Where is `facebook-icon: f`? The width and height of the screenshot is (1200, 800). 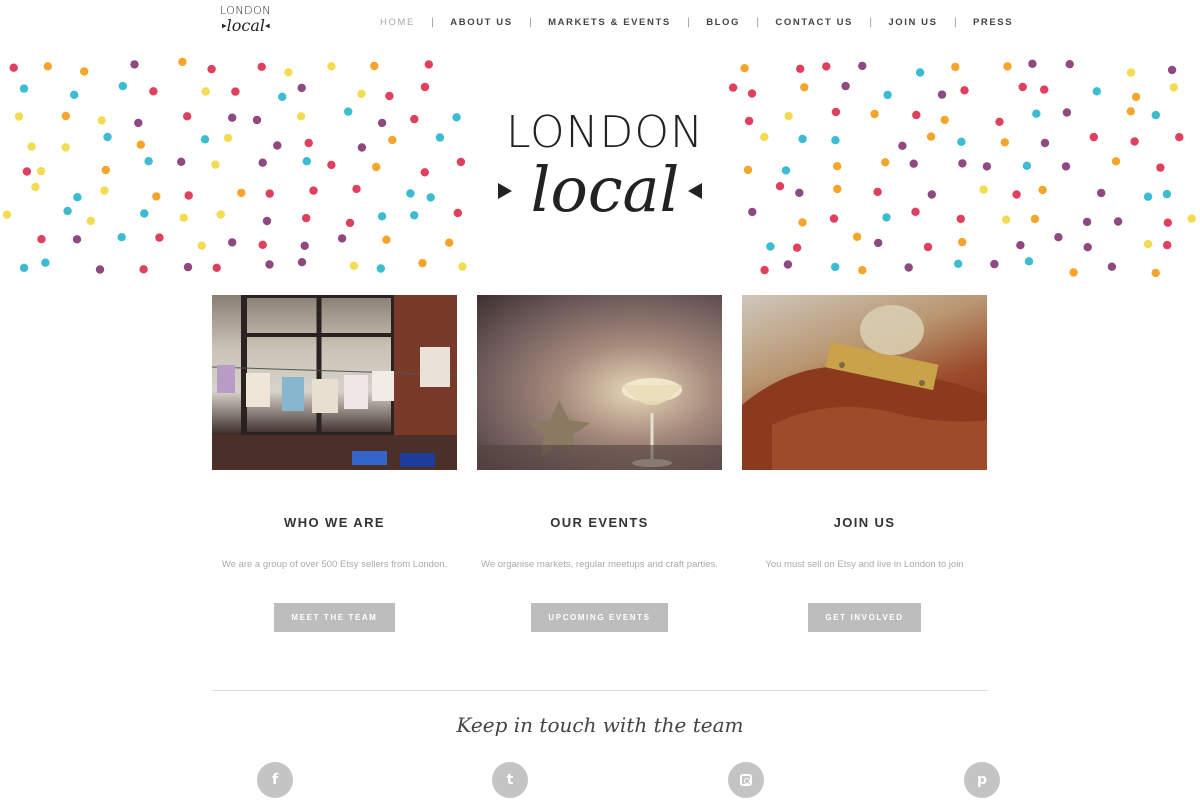 facebook-icon: f is located at coordinates (275, 780).